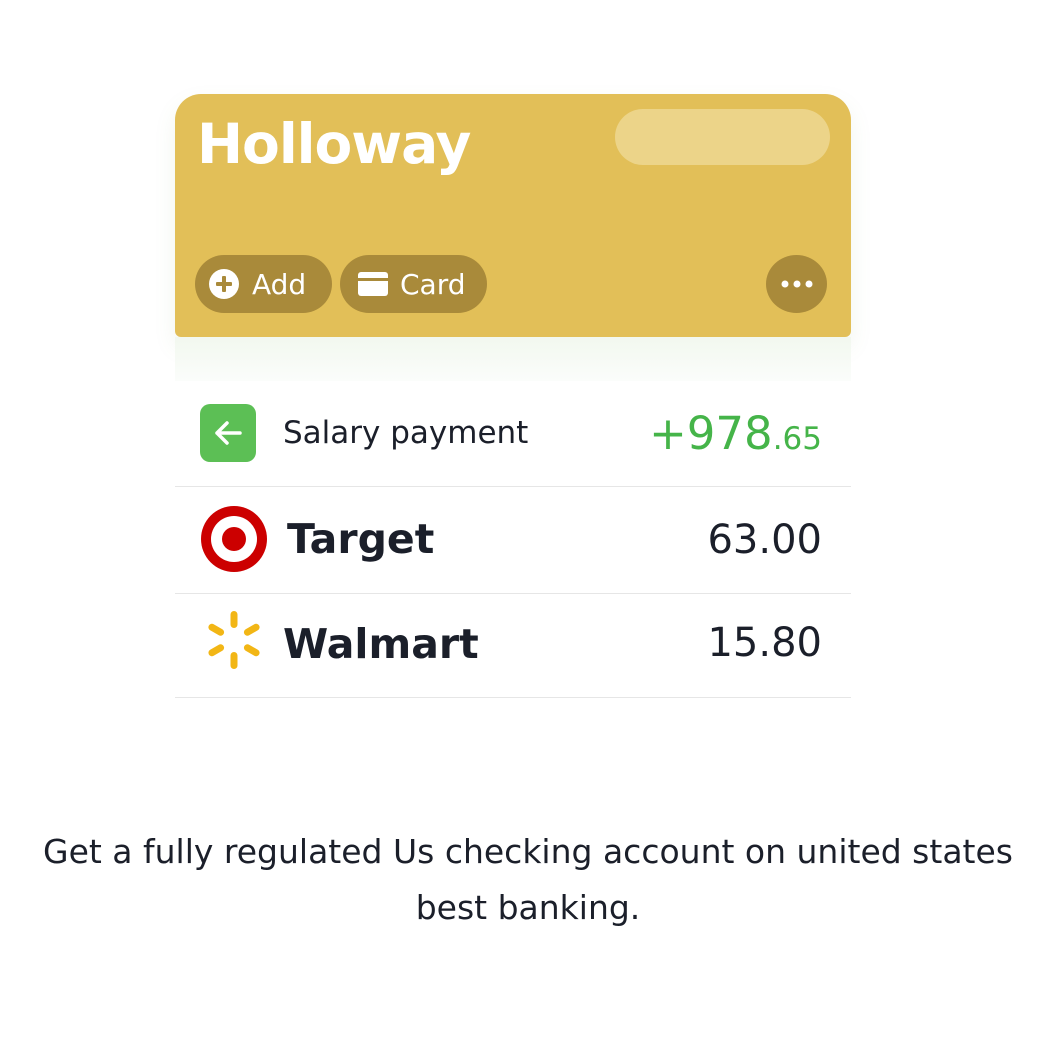 The image size is (1056, 1056). I want to click on transaction-name: Salary payment, so click(406, 433).